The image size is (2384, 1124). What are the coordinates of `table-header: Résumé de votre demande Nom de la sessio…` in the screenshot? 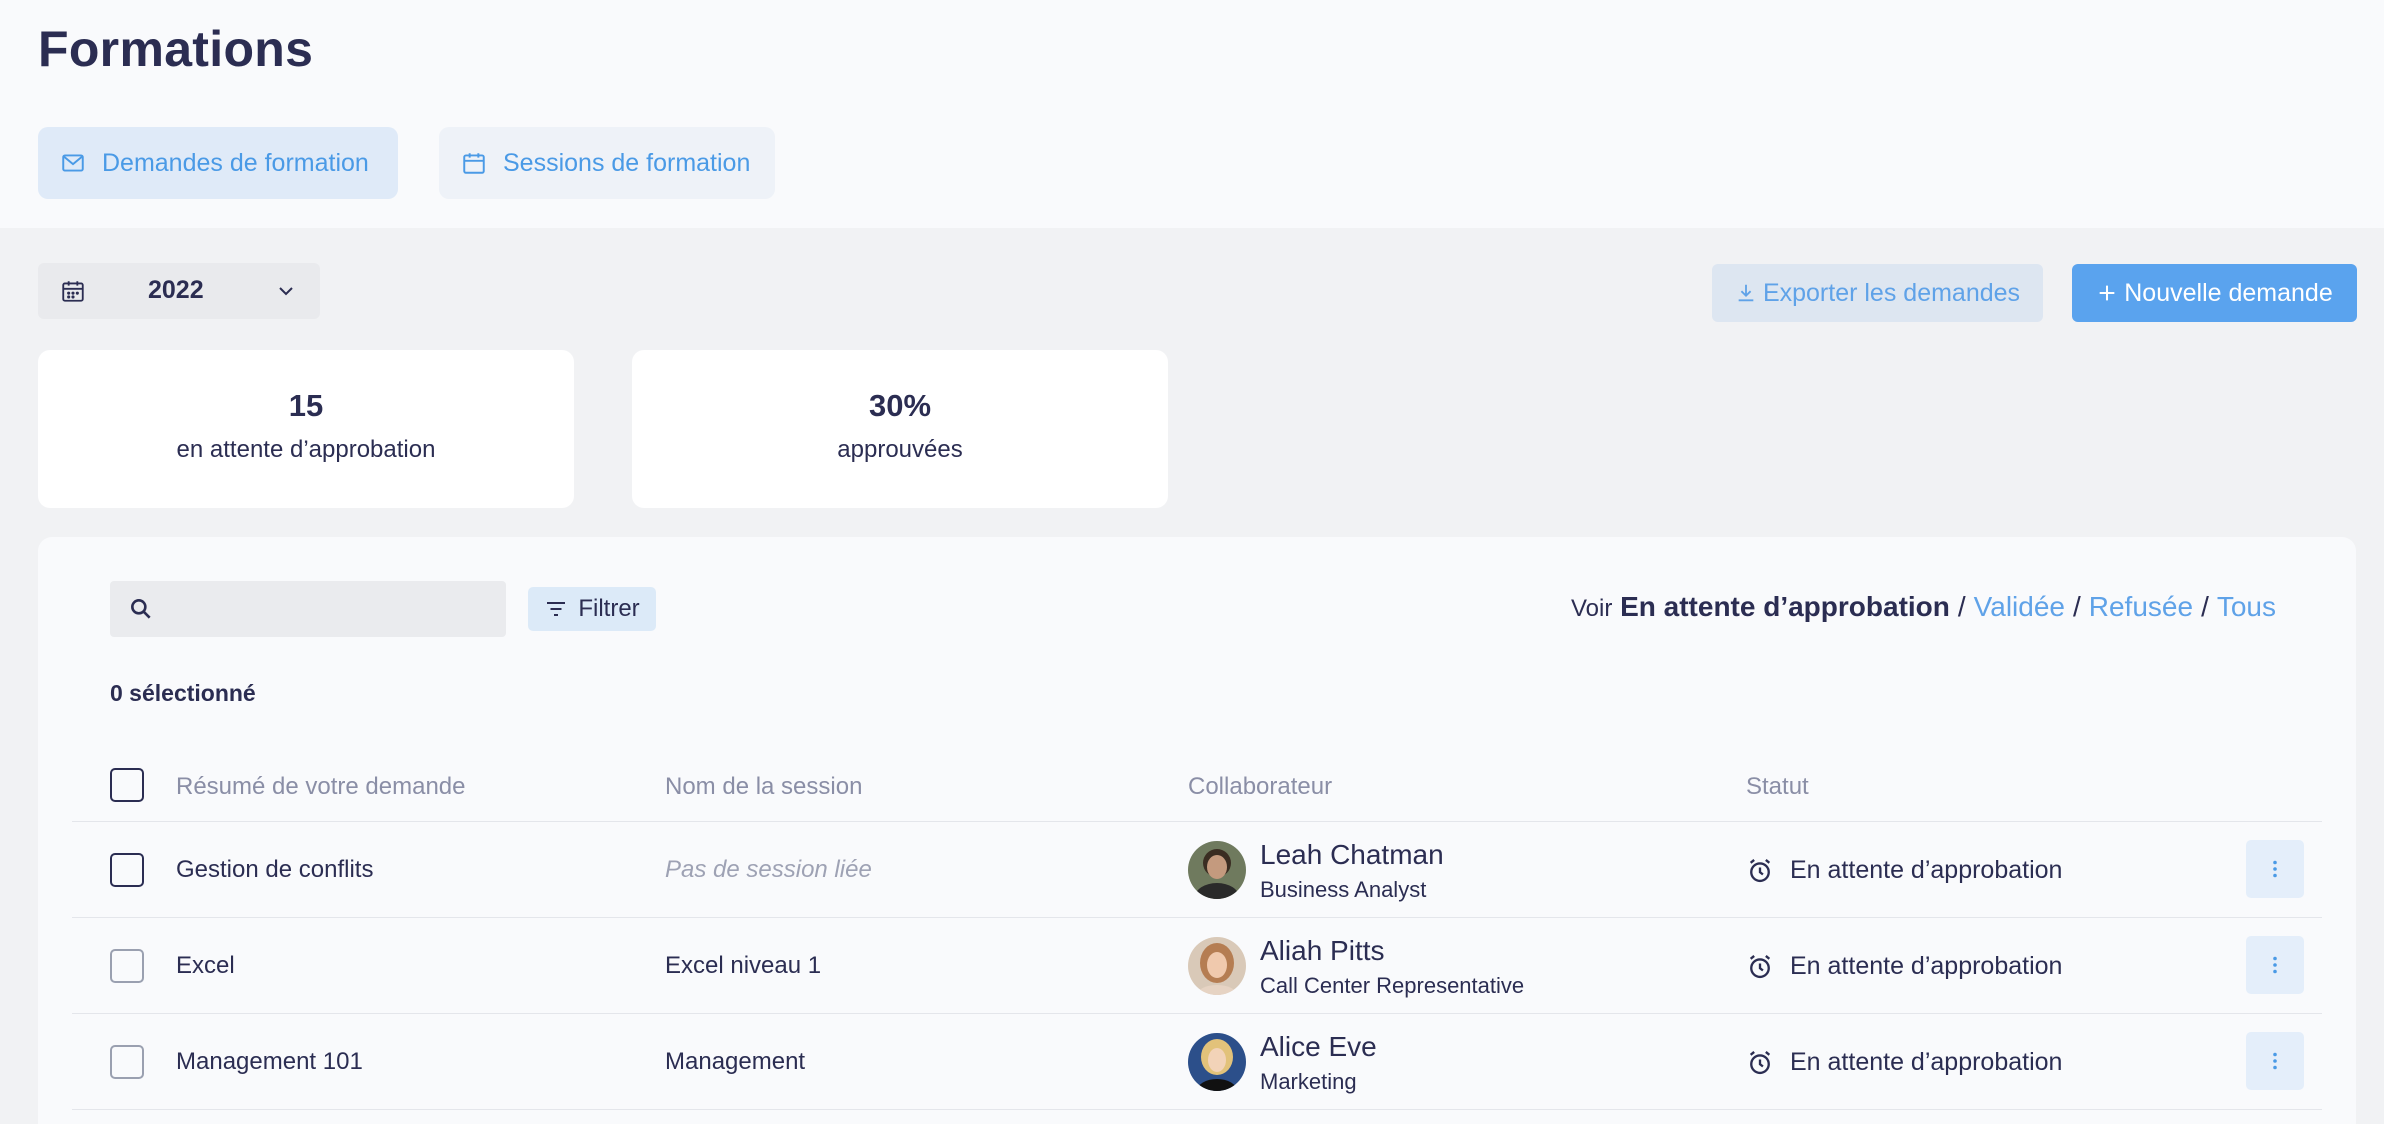 It's located at (1197, 784).